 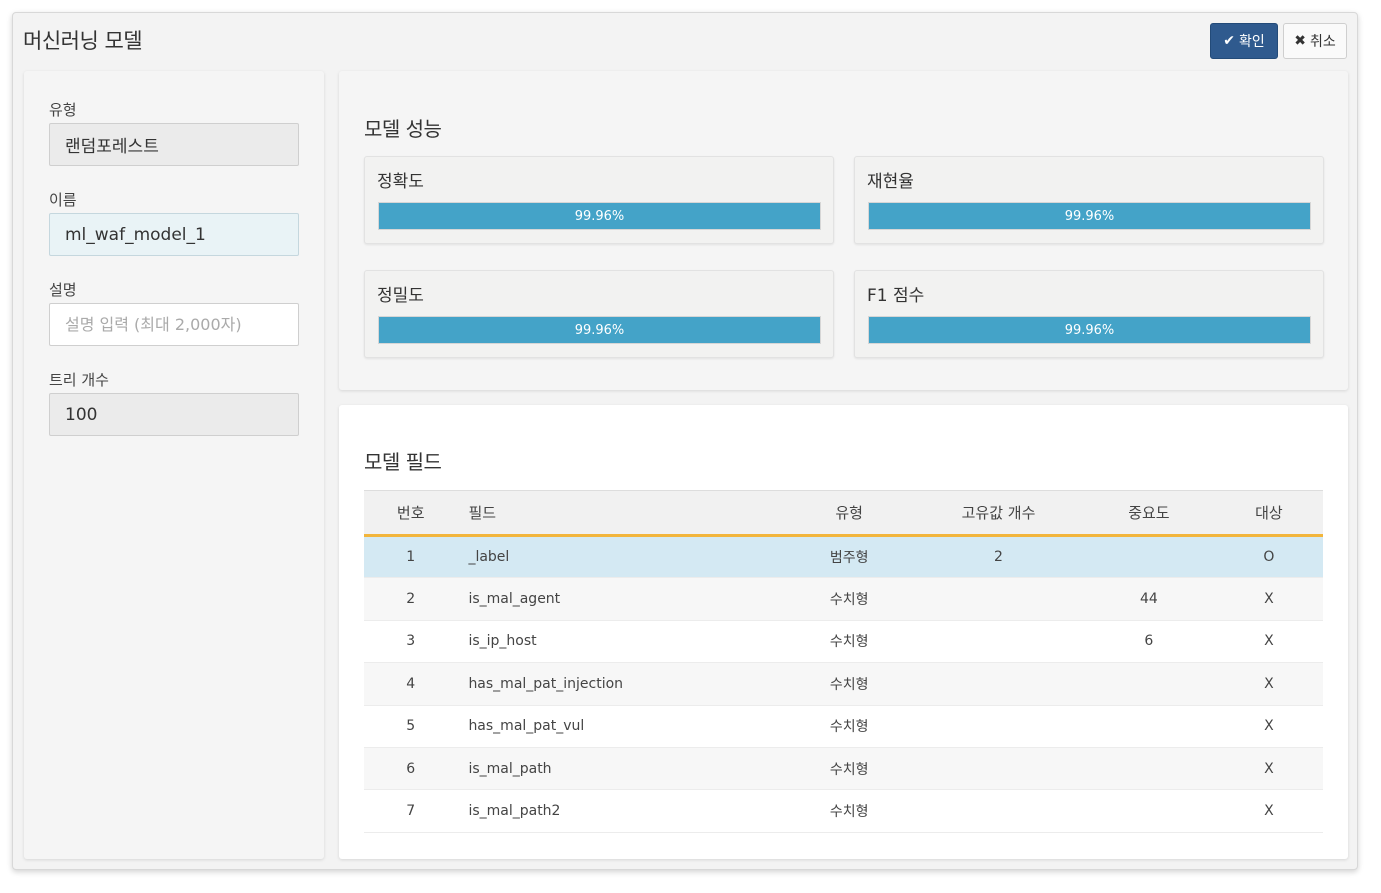 What do you see at coordinates (174, 324) in the screenshot?
I see `description-input` at bounding box center [174, 324].